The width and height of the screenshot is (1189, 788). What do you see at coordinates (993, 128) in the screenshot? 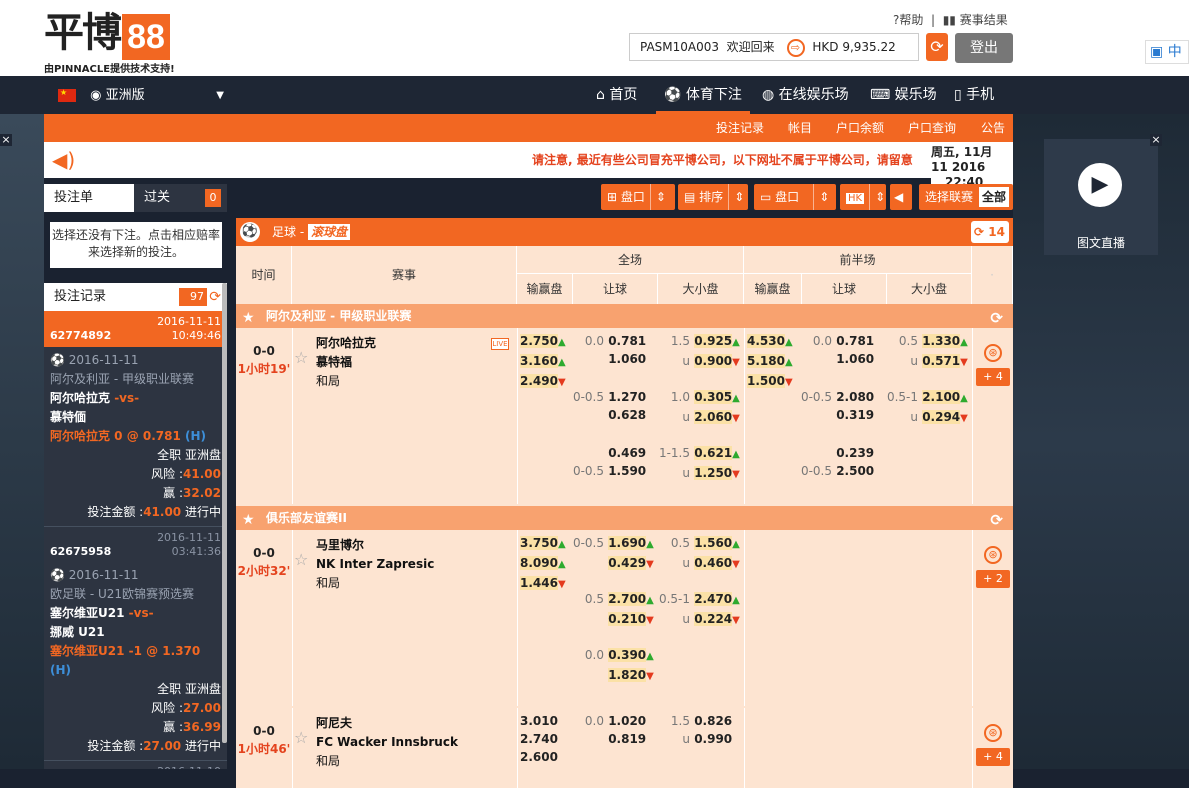
I see `subnav-announcement: 公告` at bounding box center [993, 128].